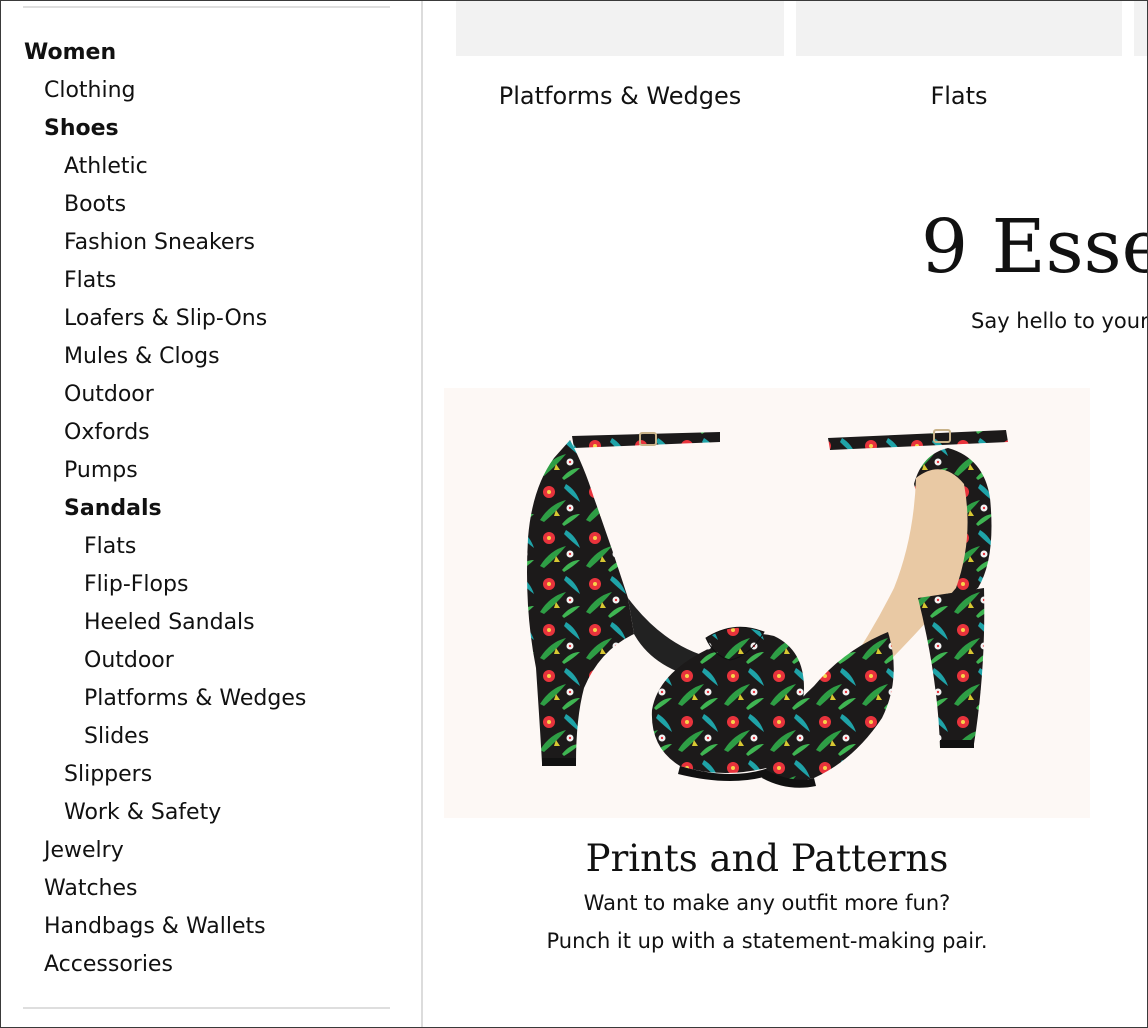  Describe the element at coordinates (153, 623) in the screenshot. I see `sidebar-item-heeled-sandals: Heeled Sandals` at that location.